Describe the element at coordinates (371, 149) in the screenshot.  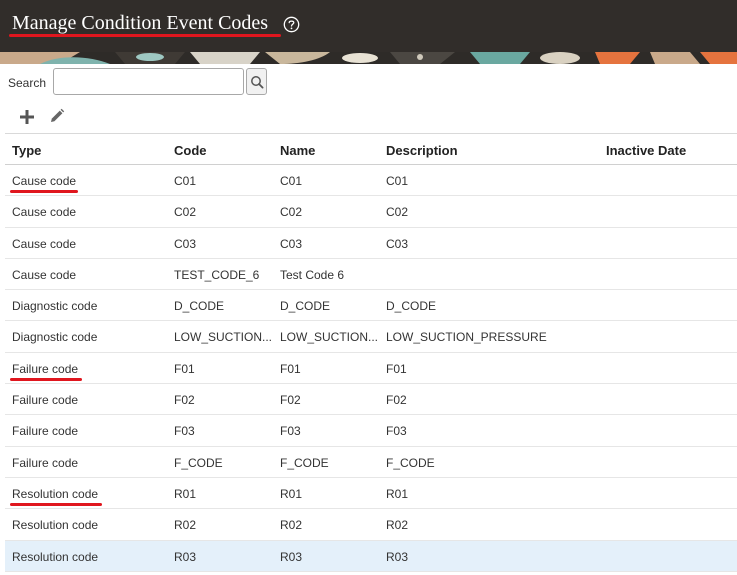
I see `table-header: Type Code Name Description Inactive Date` at that location.